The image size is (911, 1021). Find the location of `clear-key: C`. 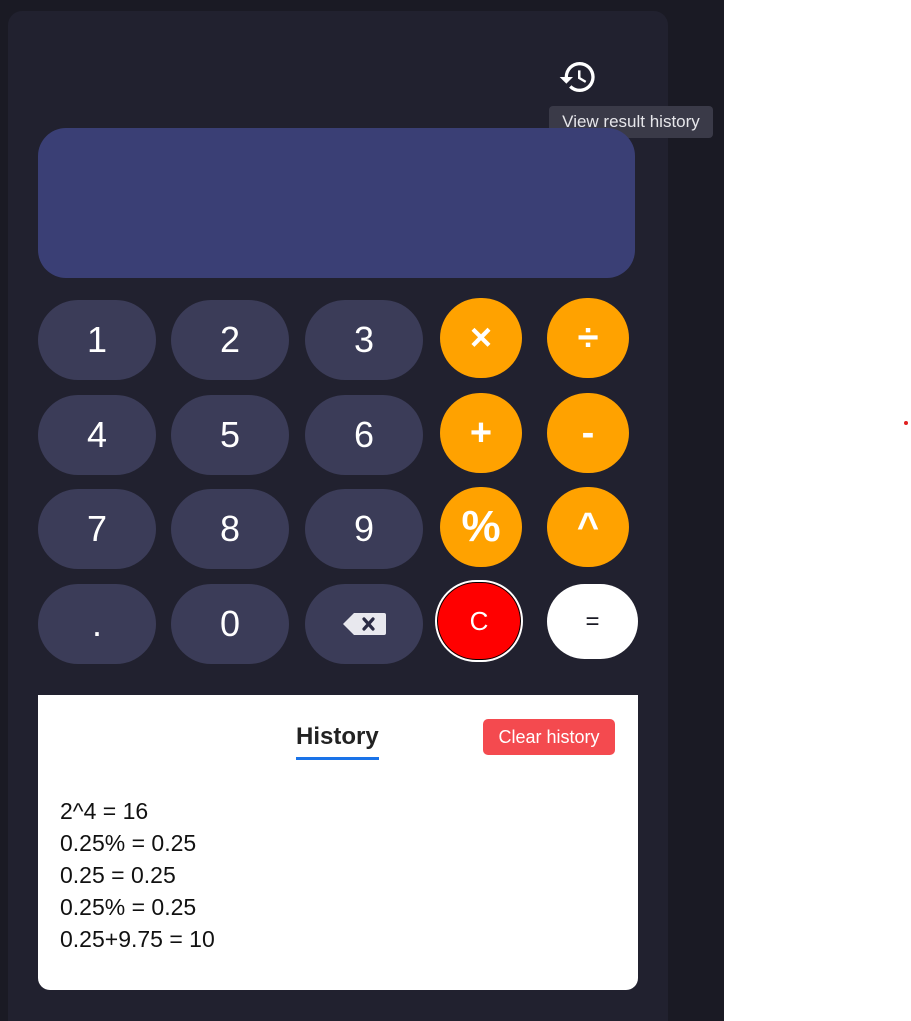

clear-key: C is located at coordinates (479, 621).